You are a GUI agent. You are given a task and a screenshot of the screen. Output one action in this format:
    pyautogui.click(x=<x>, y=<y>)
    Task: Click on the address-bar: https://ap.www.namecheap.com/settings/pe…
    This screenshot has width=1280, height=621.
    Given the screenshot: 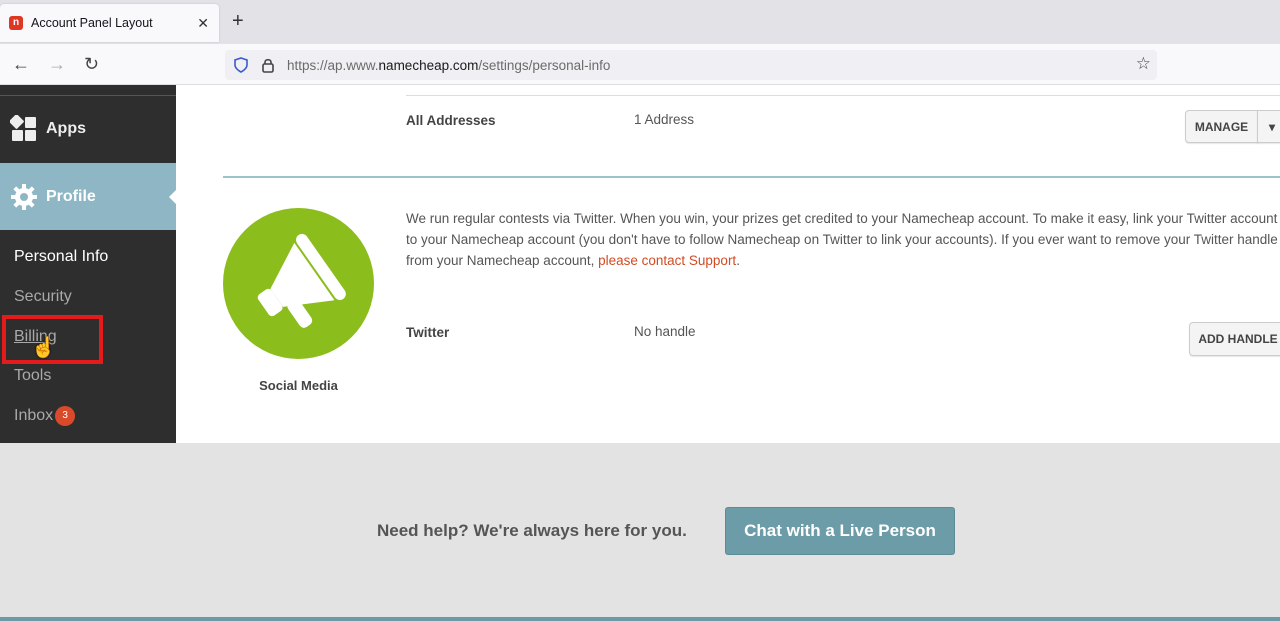 What is the action you would take?
    pyautogui.click(x=691, y=65)
    